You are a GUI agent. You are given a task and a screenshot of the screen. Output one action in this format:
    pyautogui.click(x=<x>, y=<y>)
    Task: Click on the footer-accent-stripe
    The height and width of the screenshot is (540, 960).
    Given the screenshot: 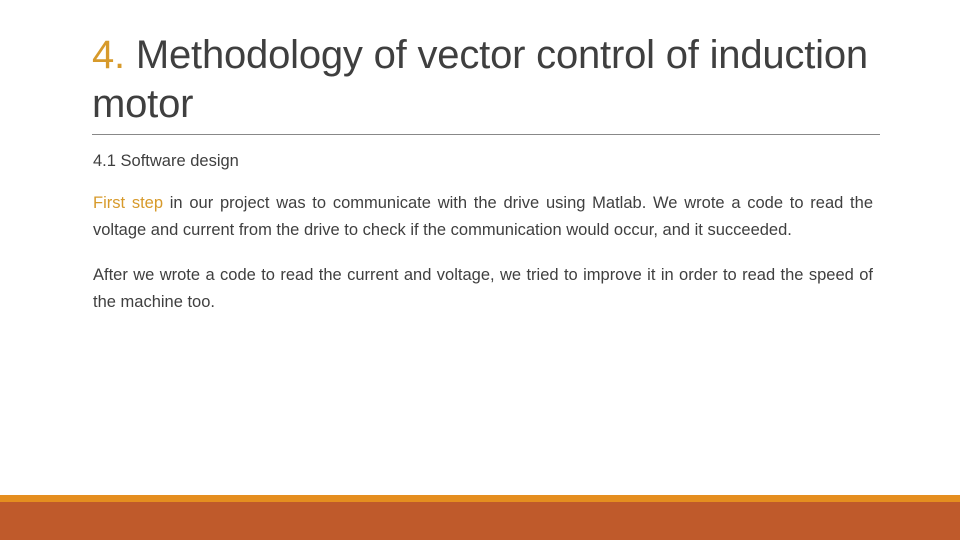 What is the action you would take?
    pyautogui.click(x=480, y=498)
    